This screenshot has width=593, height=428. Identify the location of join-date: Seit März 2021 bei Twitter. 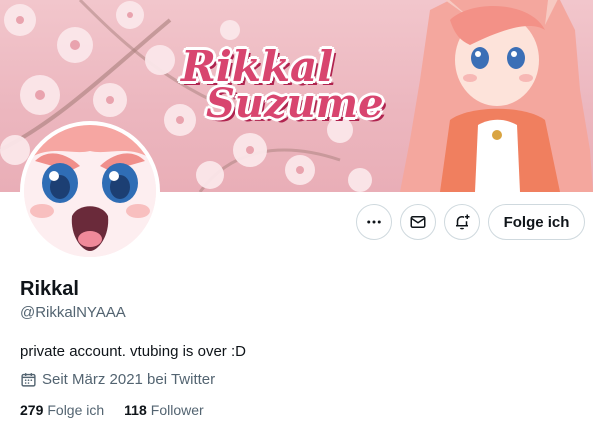
(117, 379).